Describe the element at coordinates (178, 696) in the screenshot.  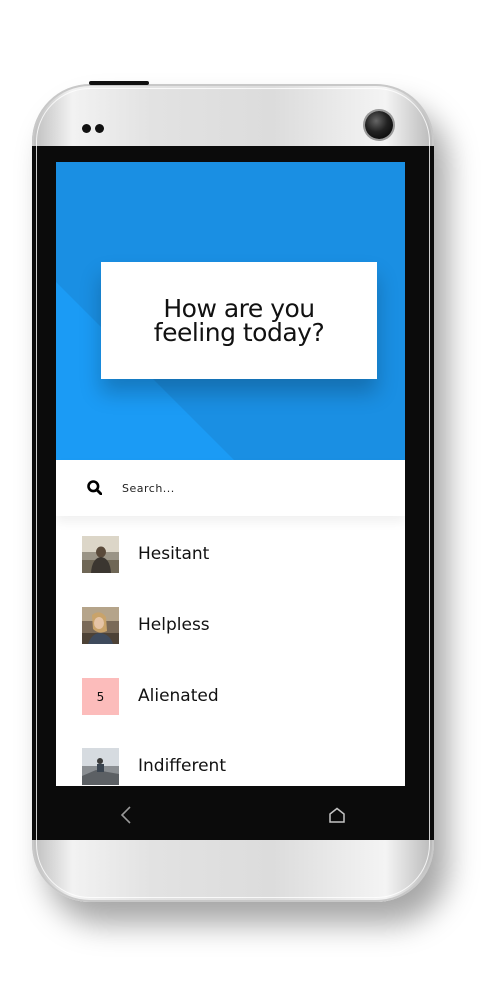
I see `mood-label: Alienated` at that location.